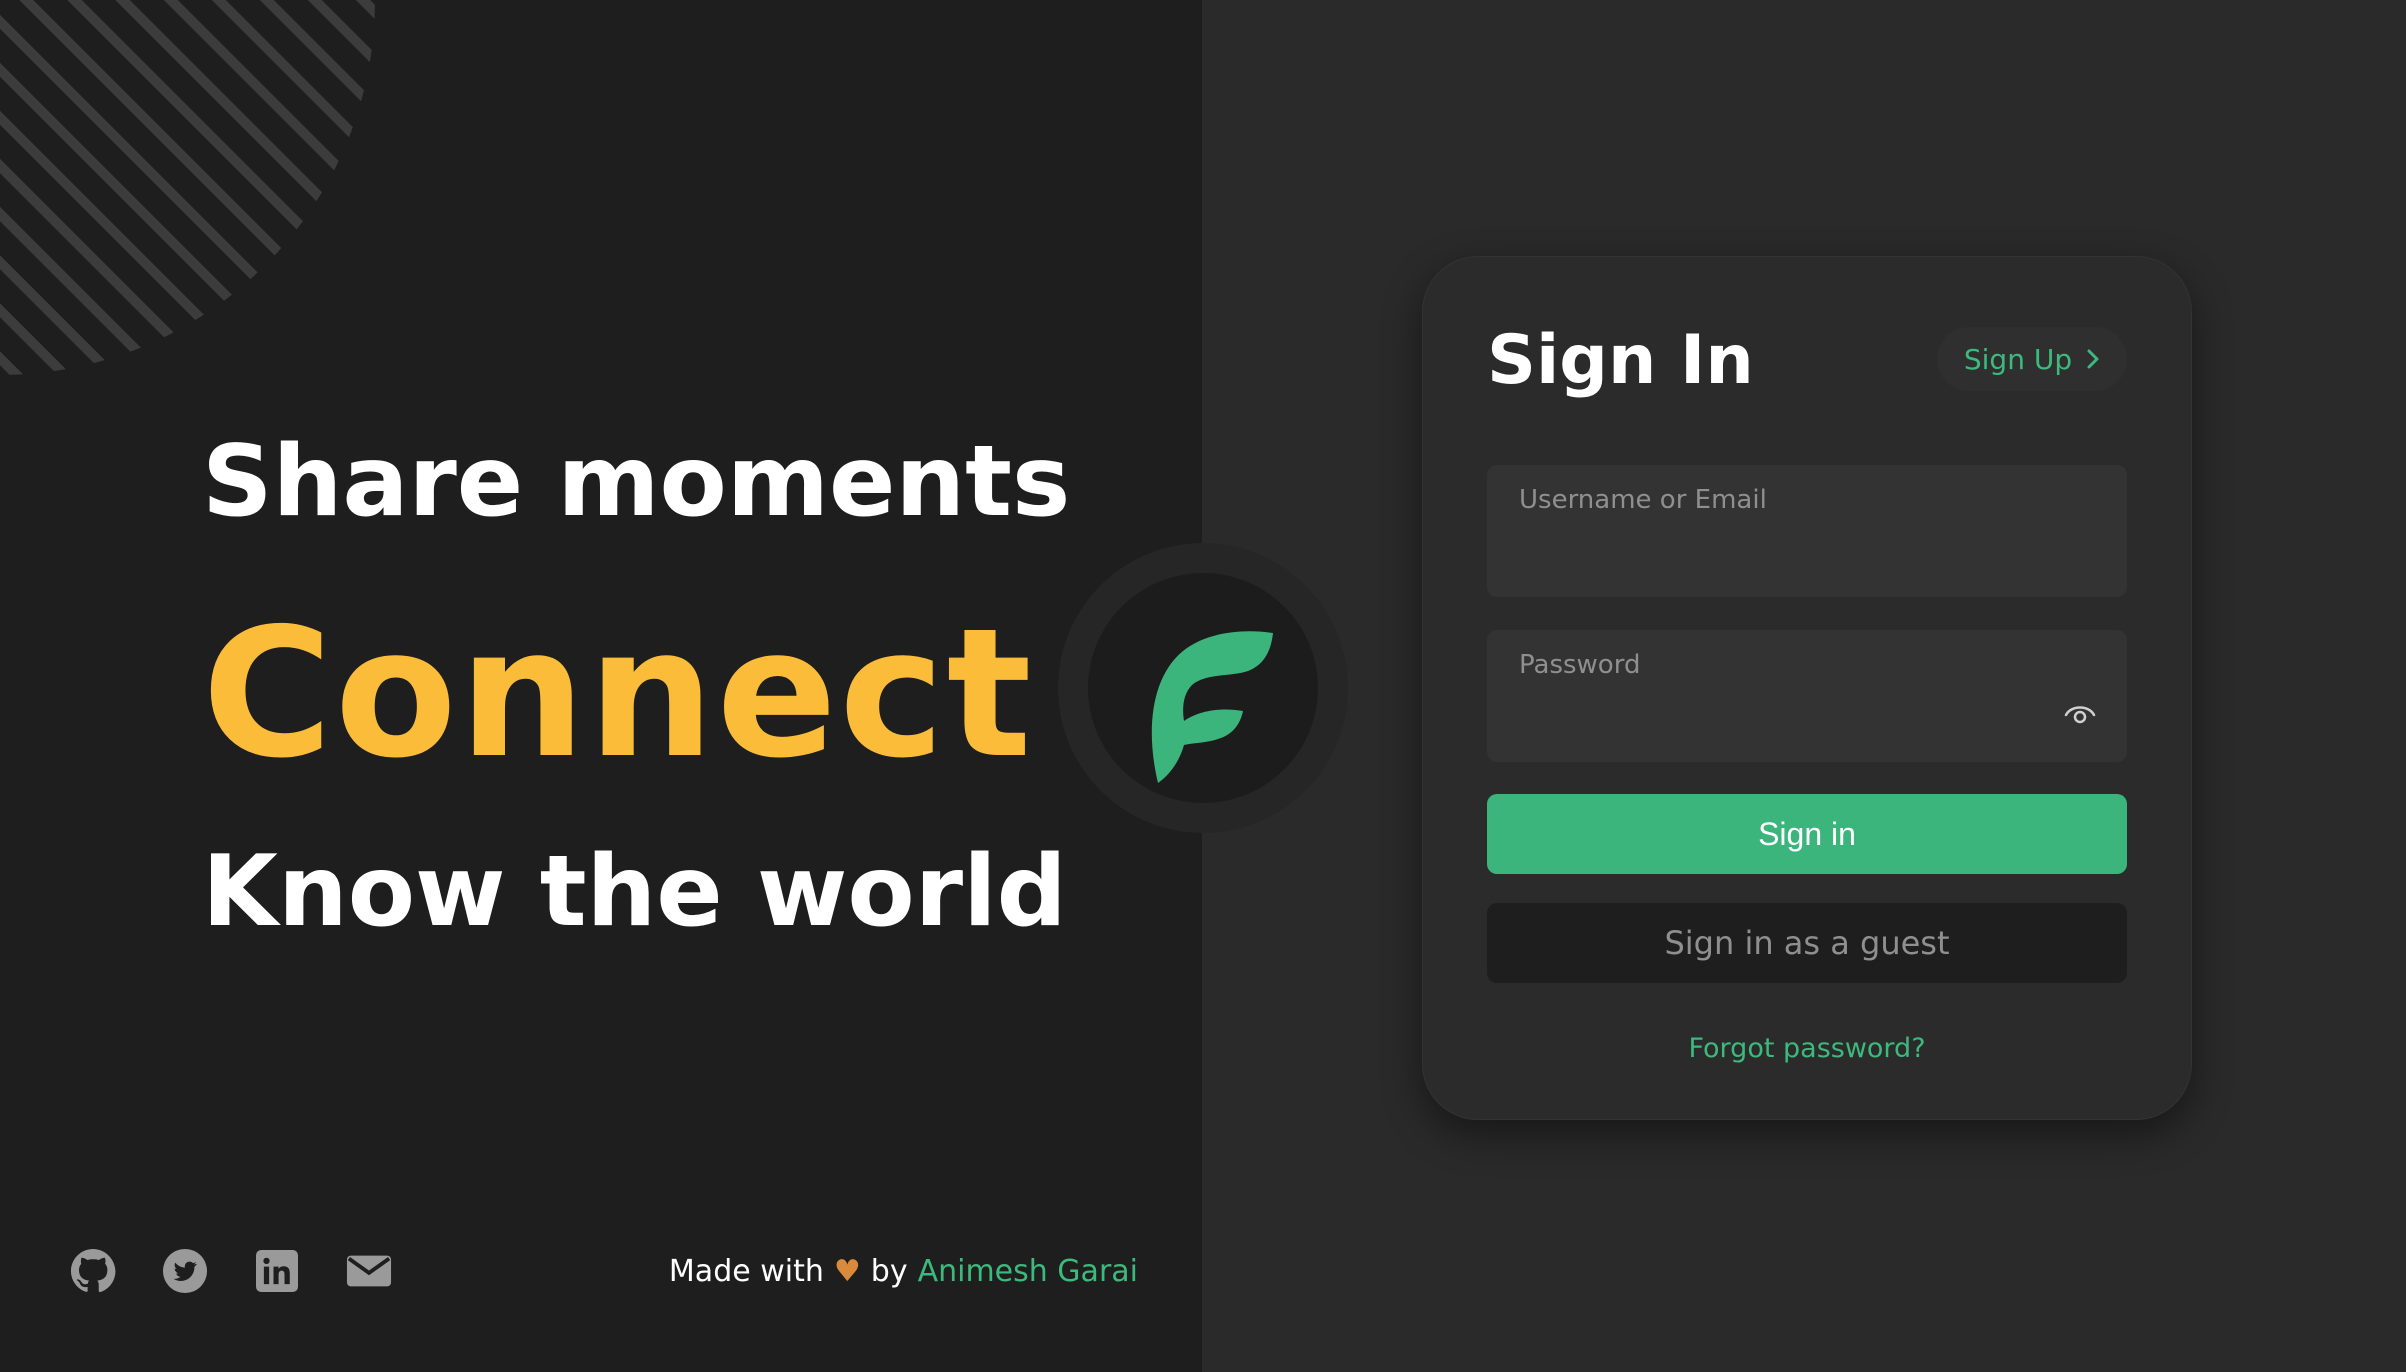 This screenshot has height=1372, width=2406. What do you see at coordinates (2093, 359) in the screenshot?
I see `chevron-right-icon` at bounding box center [2093, 359].